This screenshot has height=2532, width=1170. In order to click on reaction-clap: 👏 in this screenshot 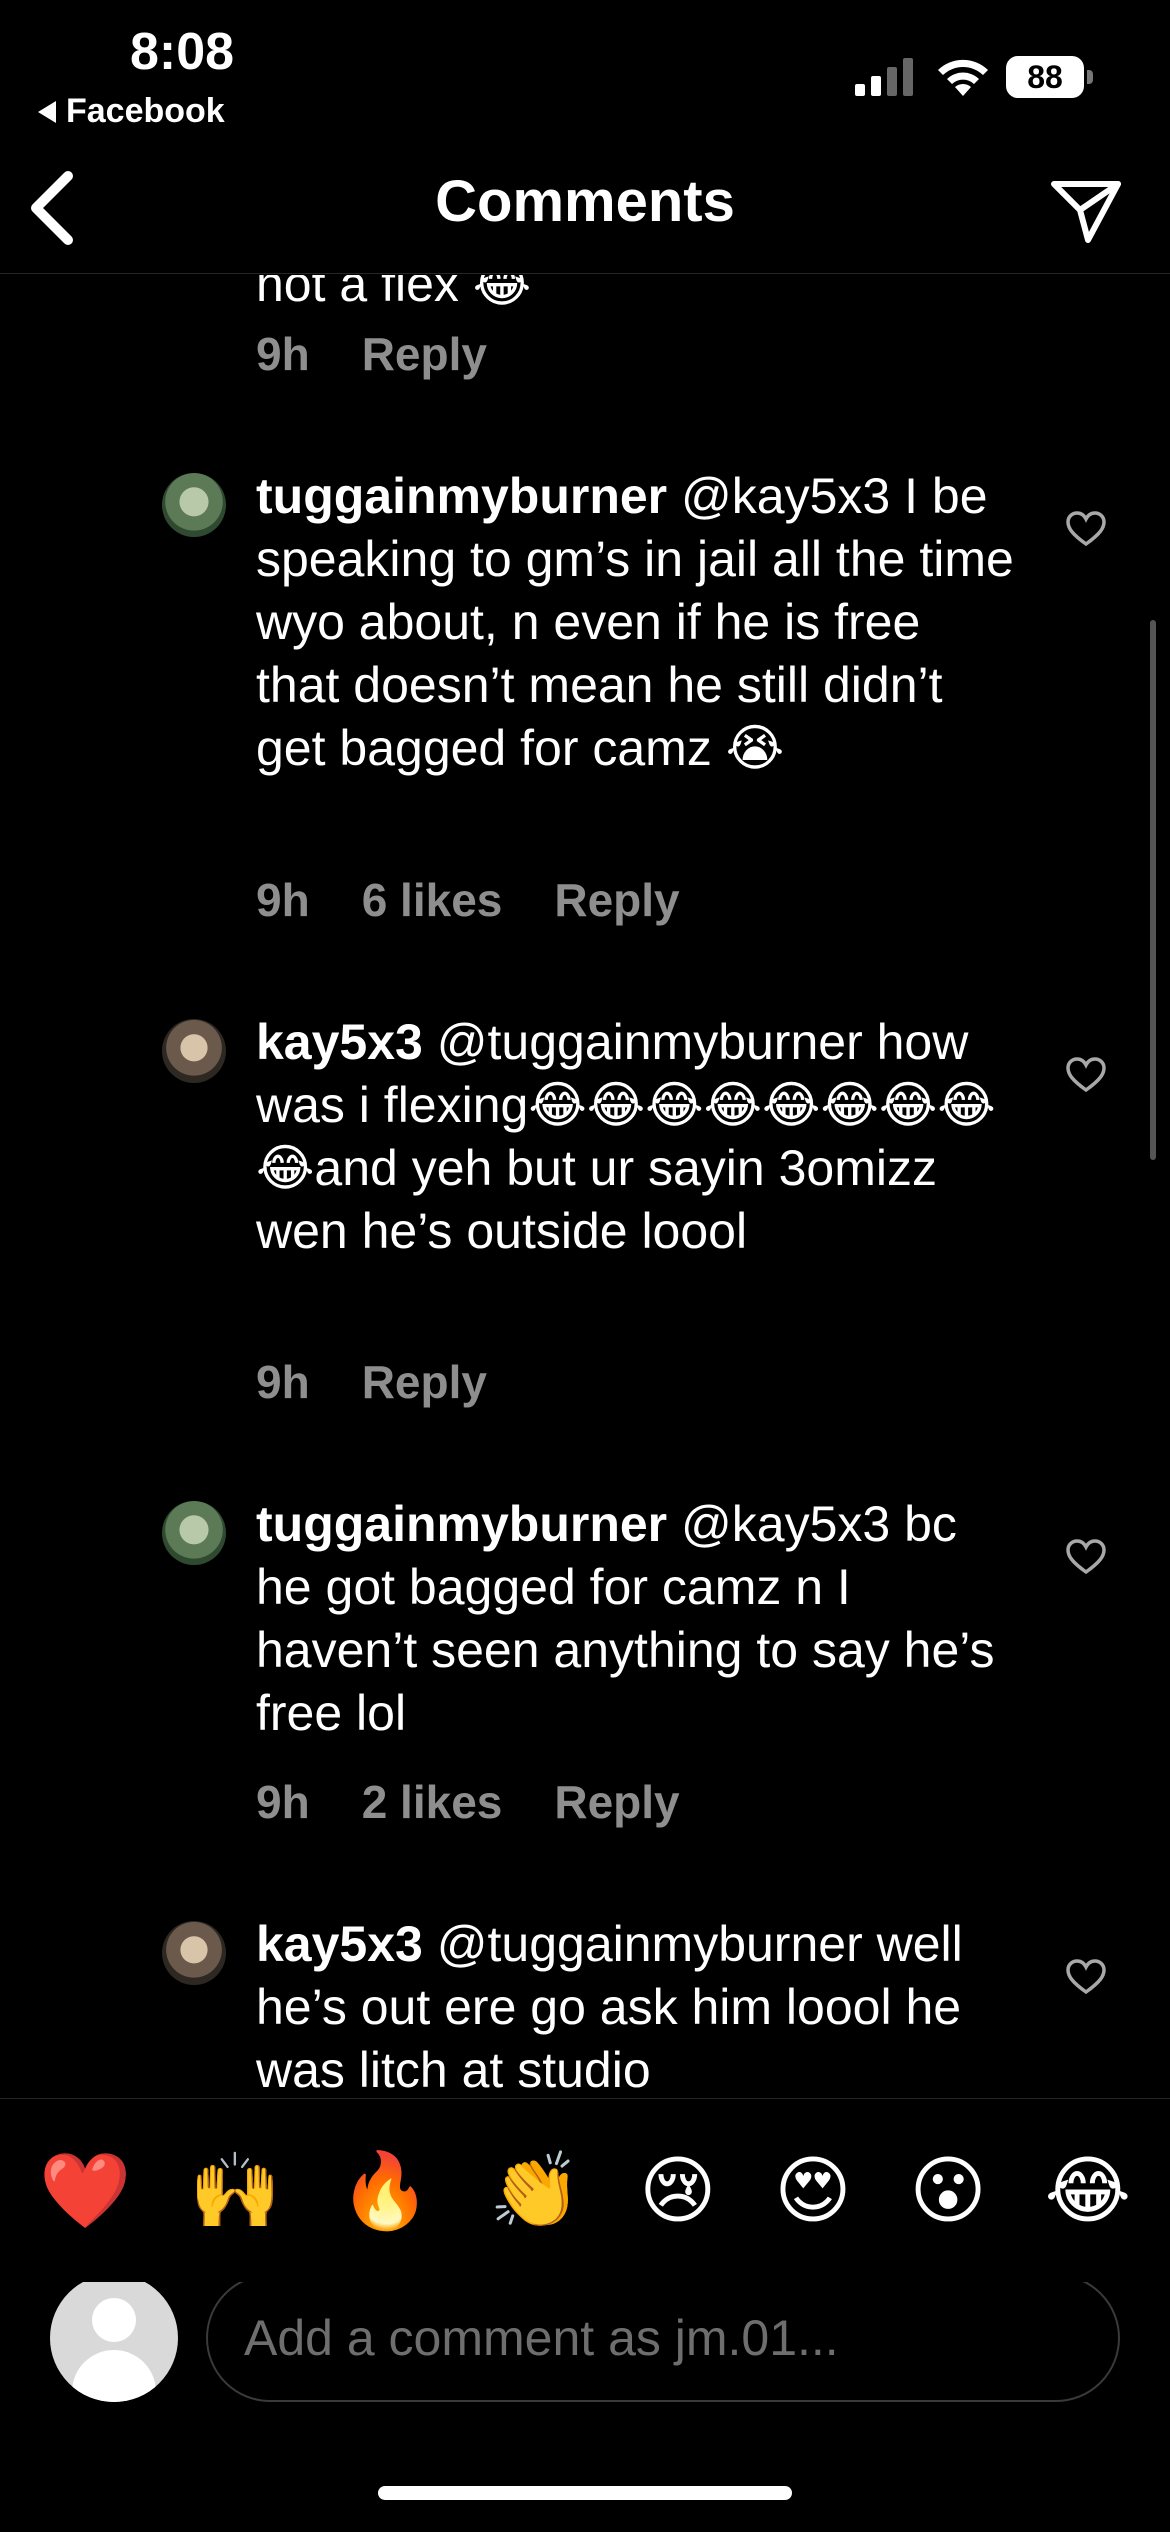, I will do `click(535, 2190)`.